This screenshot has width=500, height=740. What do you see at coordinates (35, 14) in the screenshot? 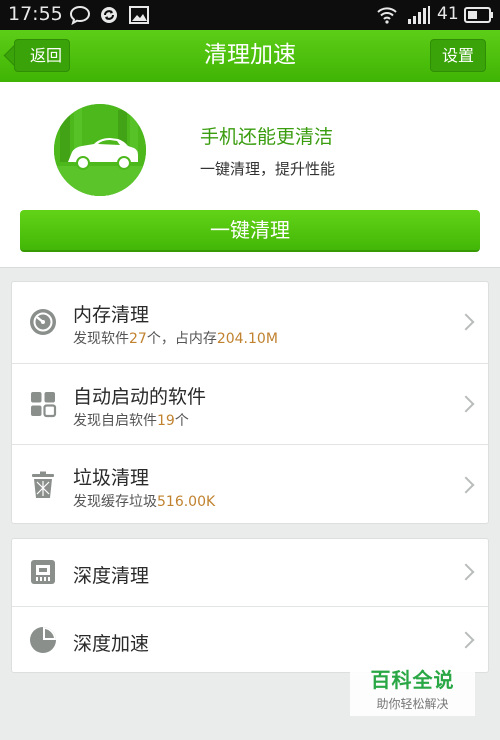
I see `status-time: 17:55` at bounding box center [35, 14].